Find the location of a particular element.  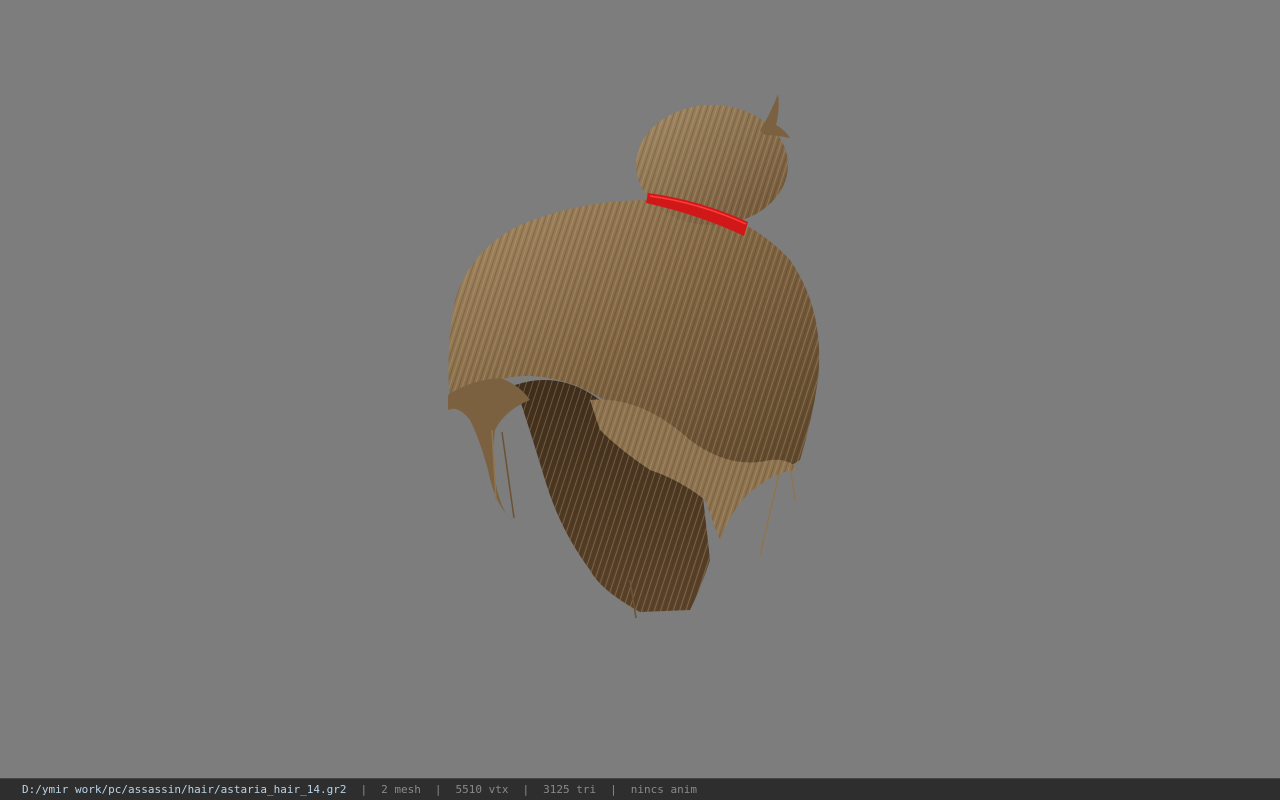

mesh-count: 2 mesh is located at coordinates (401, 789).